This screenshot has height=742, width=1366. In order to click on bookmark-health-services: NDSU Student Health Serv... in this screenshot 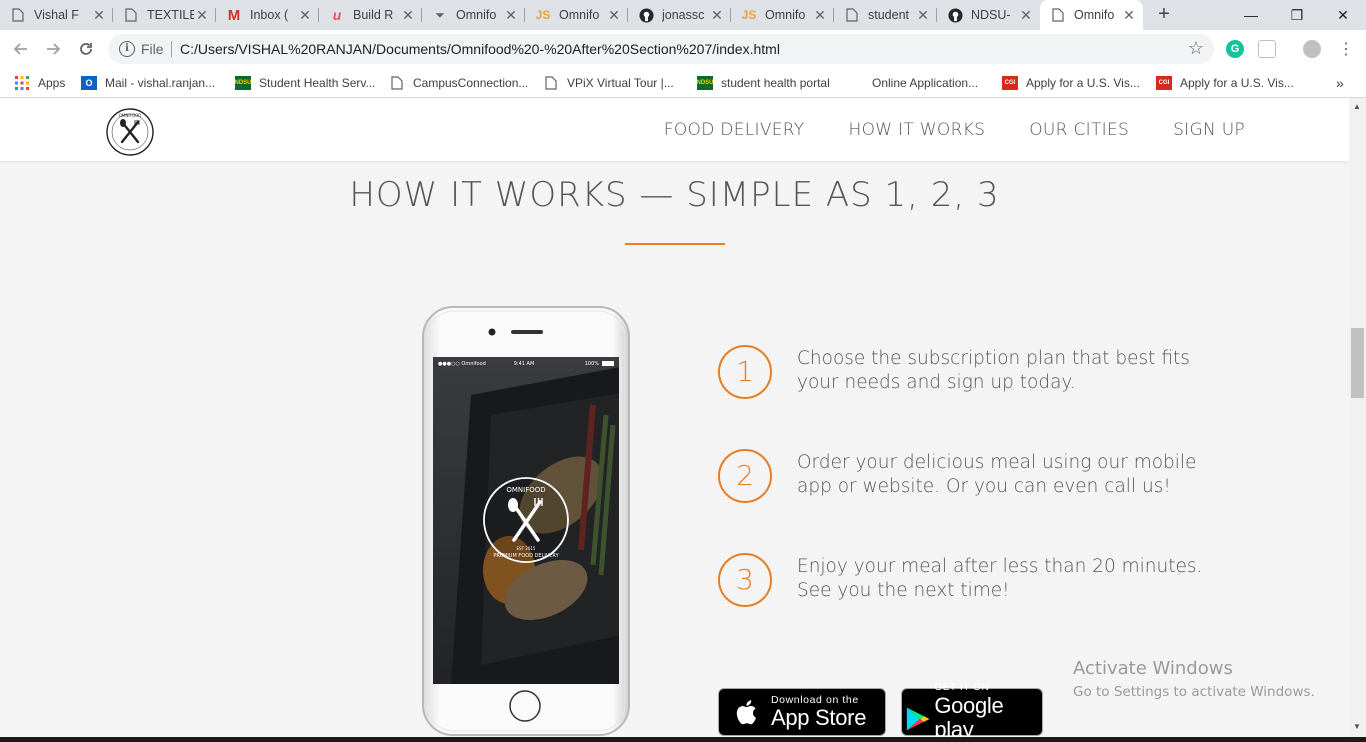, I will do `click(305, 83)`.